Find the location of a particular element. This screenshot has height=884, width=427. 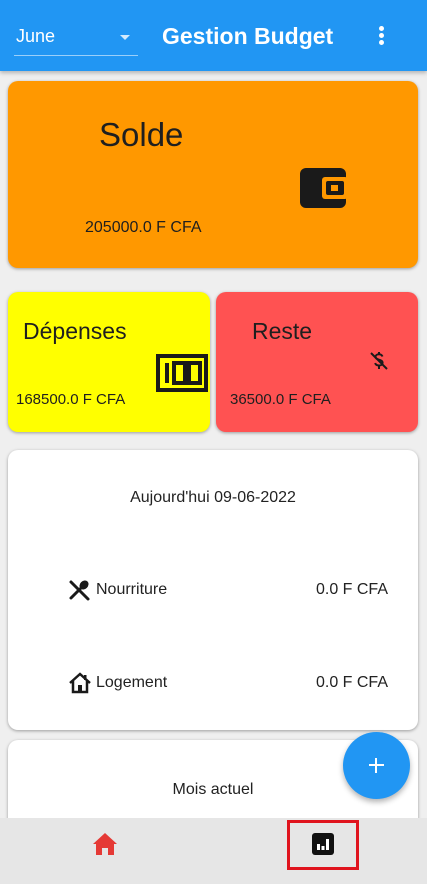

category-name: Logement is located at coordinates (132, 682).